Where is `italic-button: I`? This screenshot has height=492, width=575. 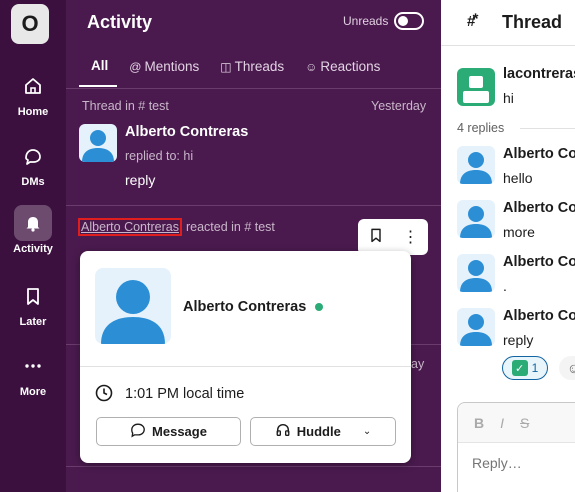 italic-button: I is located at coordinates (502, 423).